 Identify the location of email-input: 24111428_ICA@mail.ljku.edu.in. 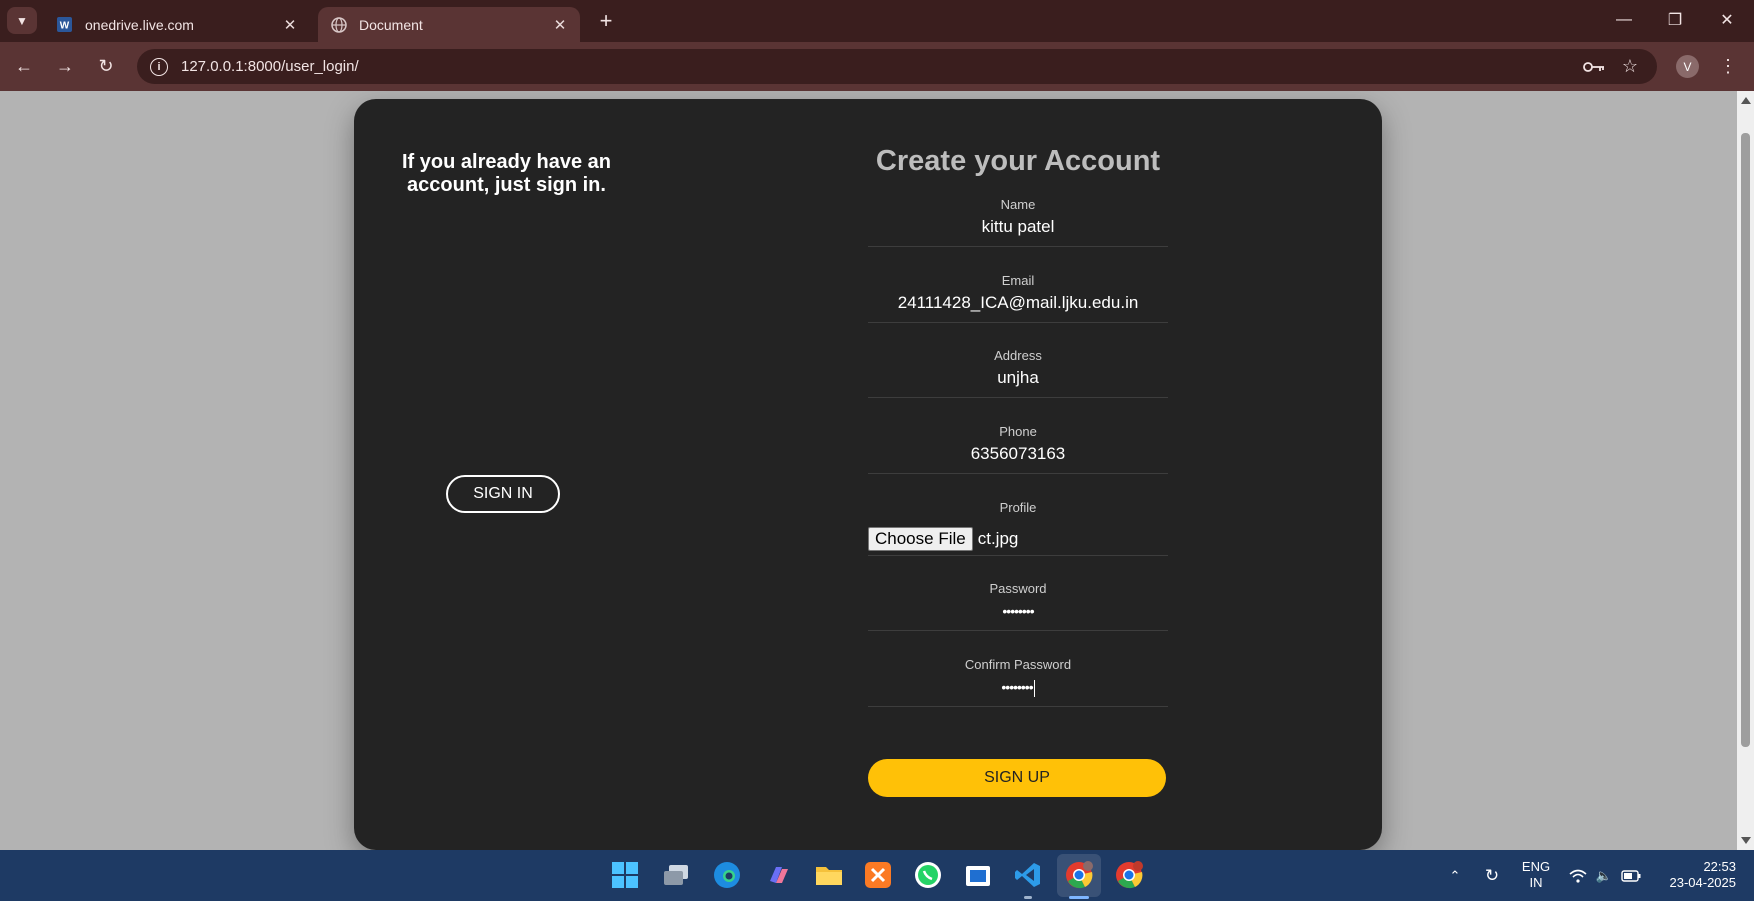
(1018, 303).